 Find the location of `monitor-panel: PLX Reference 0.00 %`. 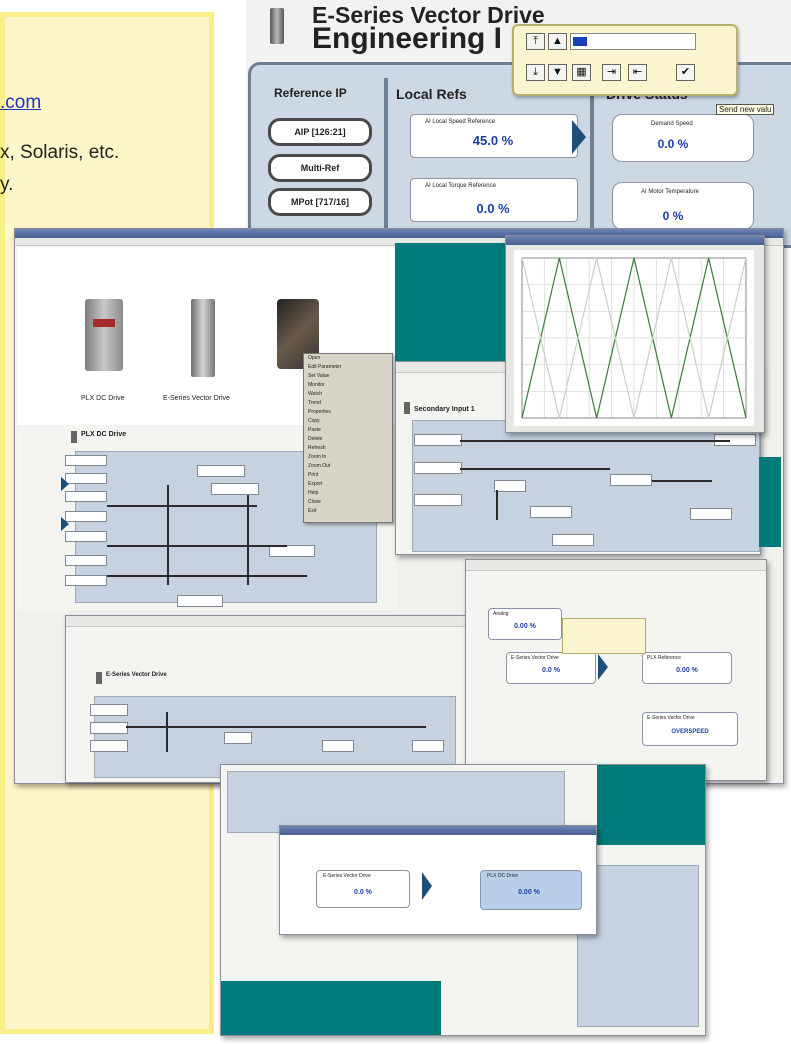

monitor-panel: PLX Reference 0.00 % is located at coordinates (687, 668).